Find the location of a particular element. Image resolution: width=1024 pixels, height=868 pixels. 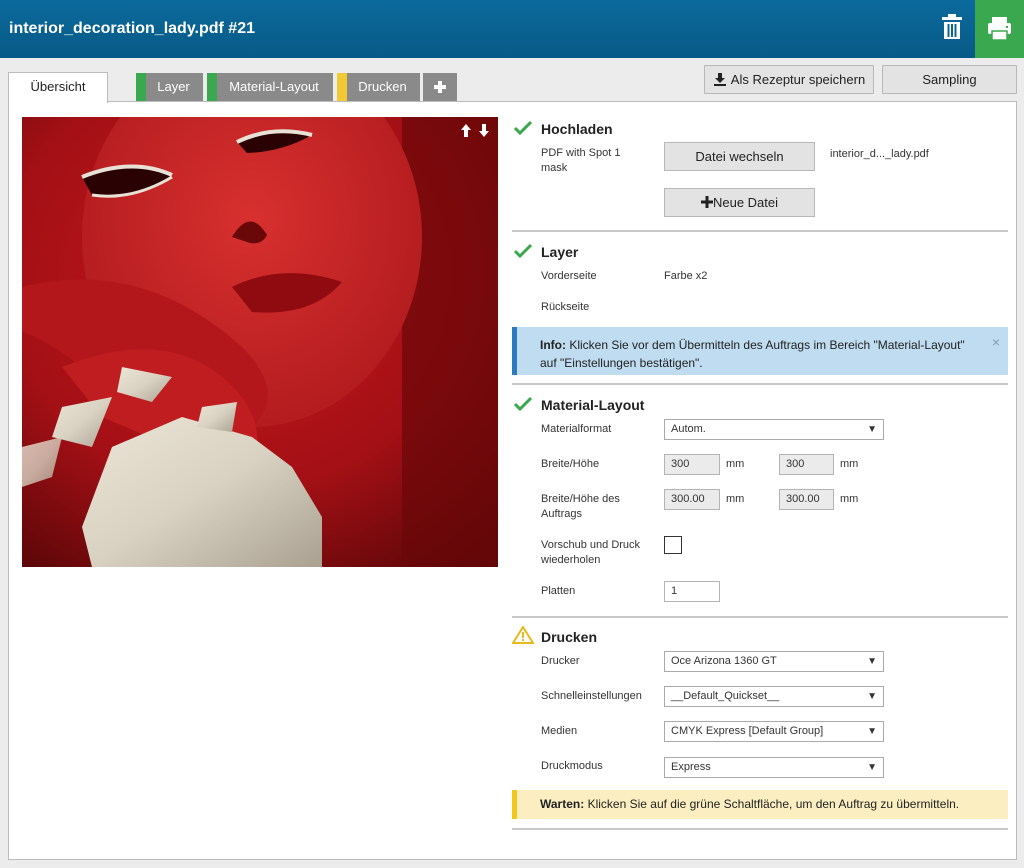

change-file-button: Datei wechseln is located at coordinates (739, 156).